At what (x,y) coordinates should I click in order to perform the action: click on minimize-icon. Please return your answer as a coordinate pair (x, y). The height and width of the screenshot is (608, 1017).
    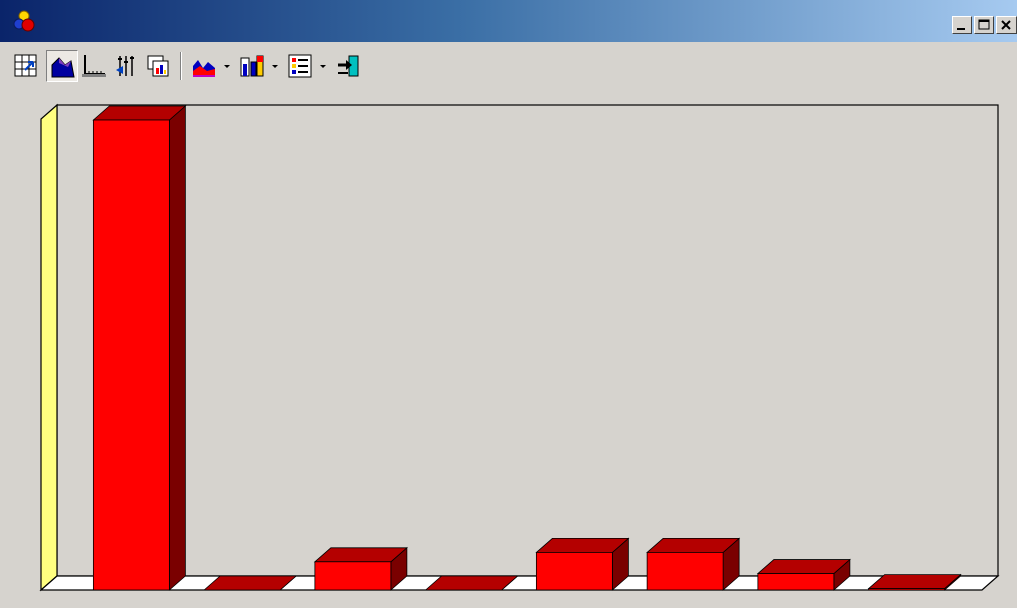
    Looking at the image, I should click on (961, 29).